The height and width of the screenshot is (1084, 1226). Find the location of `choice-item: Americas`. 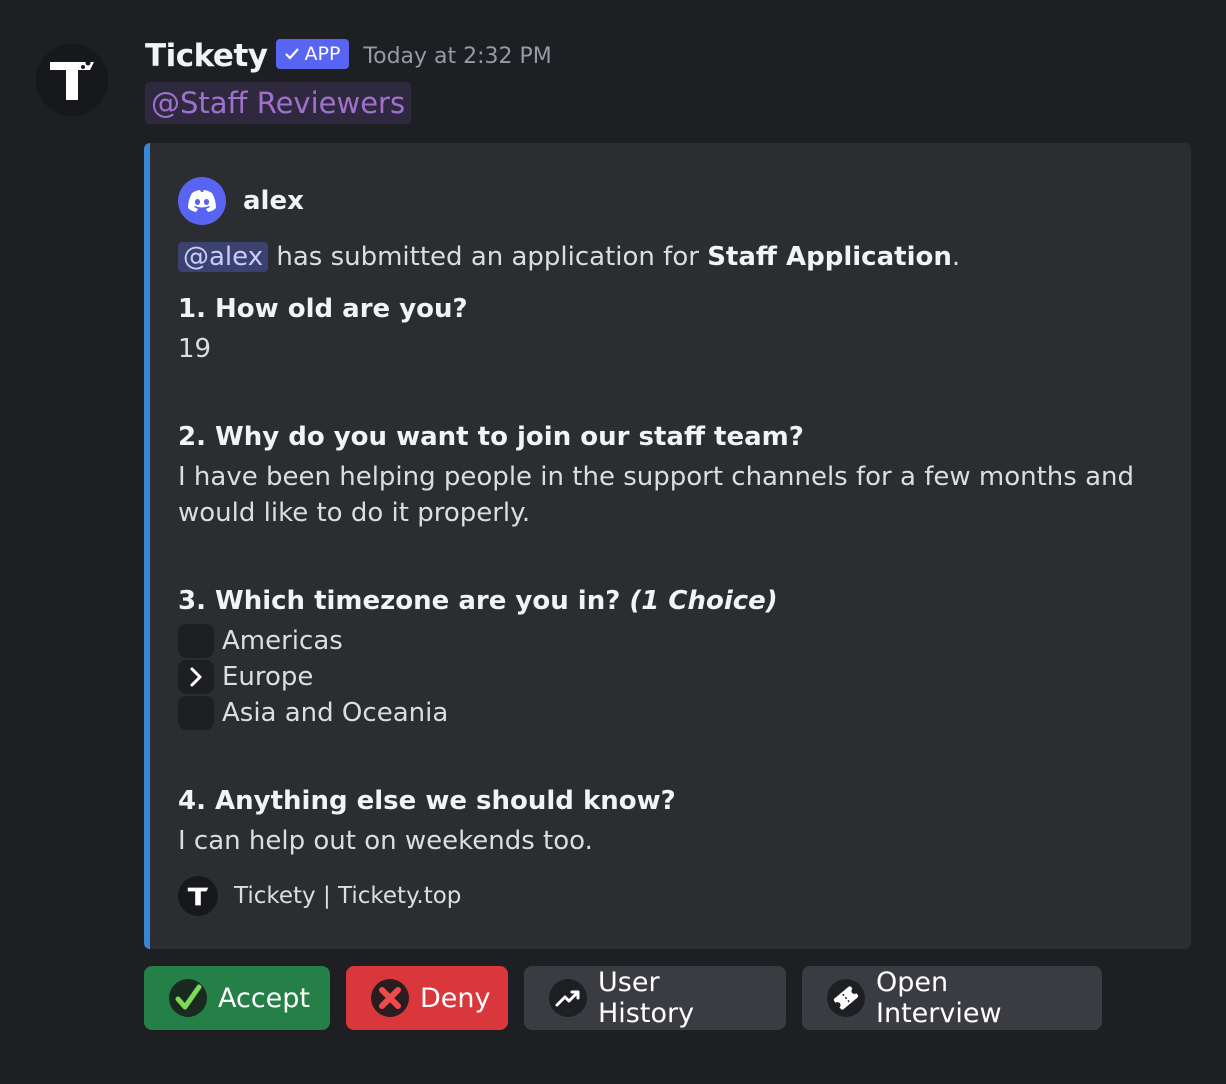

choice-item: Americas is located at coordinates (260, 641).